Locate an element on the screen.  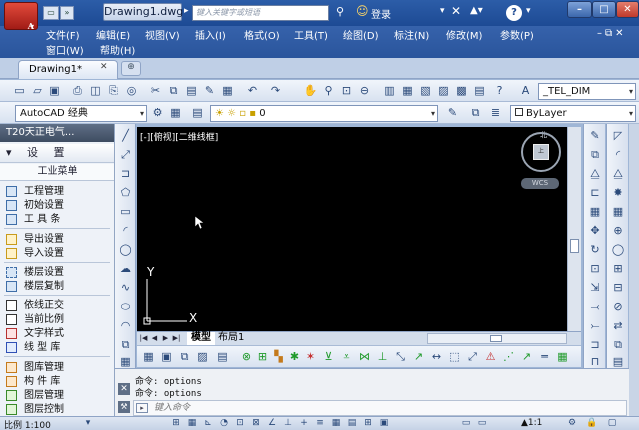
paste-icon: ▤ is located at coordinates (191, 90).